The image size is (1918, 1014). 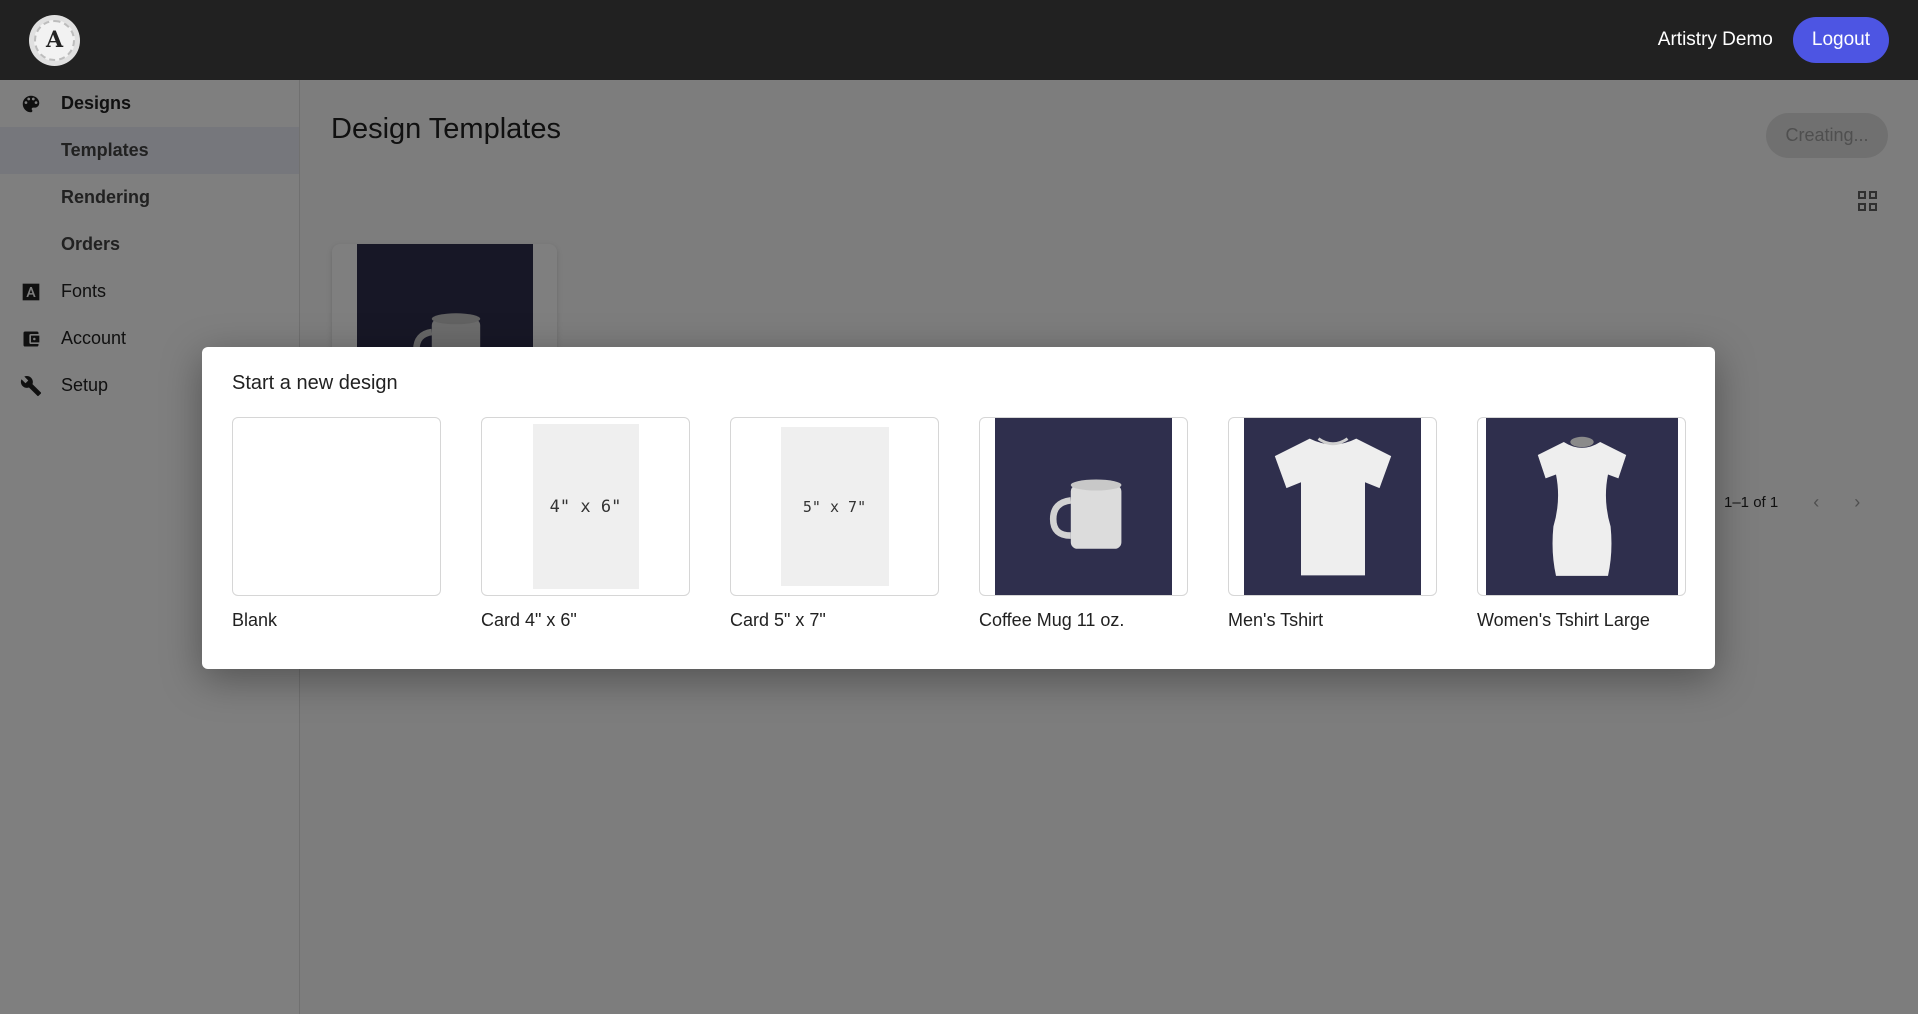 What do you see at coordinates (1276, 620) in the screenshot?
I see `option-label: Men's Tshirt` at bounding box center [1276, 620].